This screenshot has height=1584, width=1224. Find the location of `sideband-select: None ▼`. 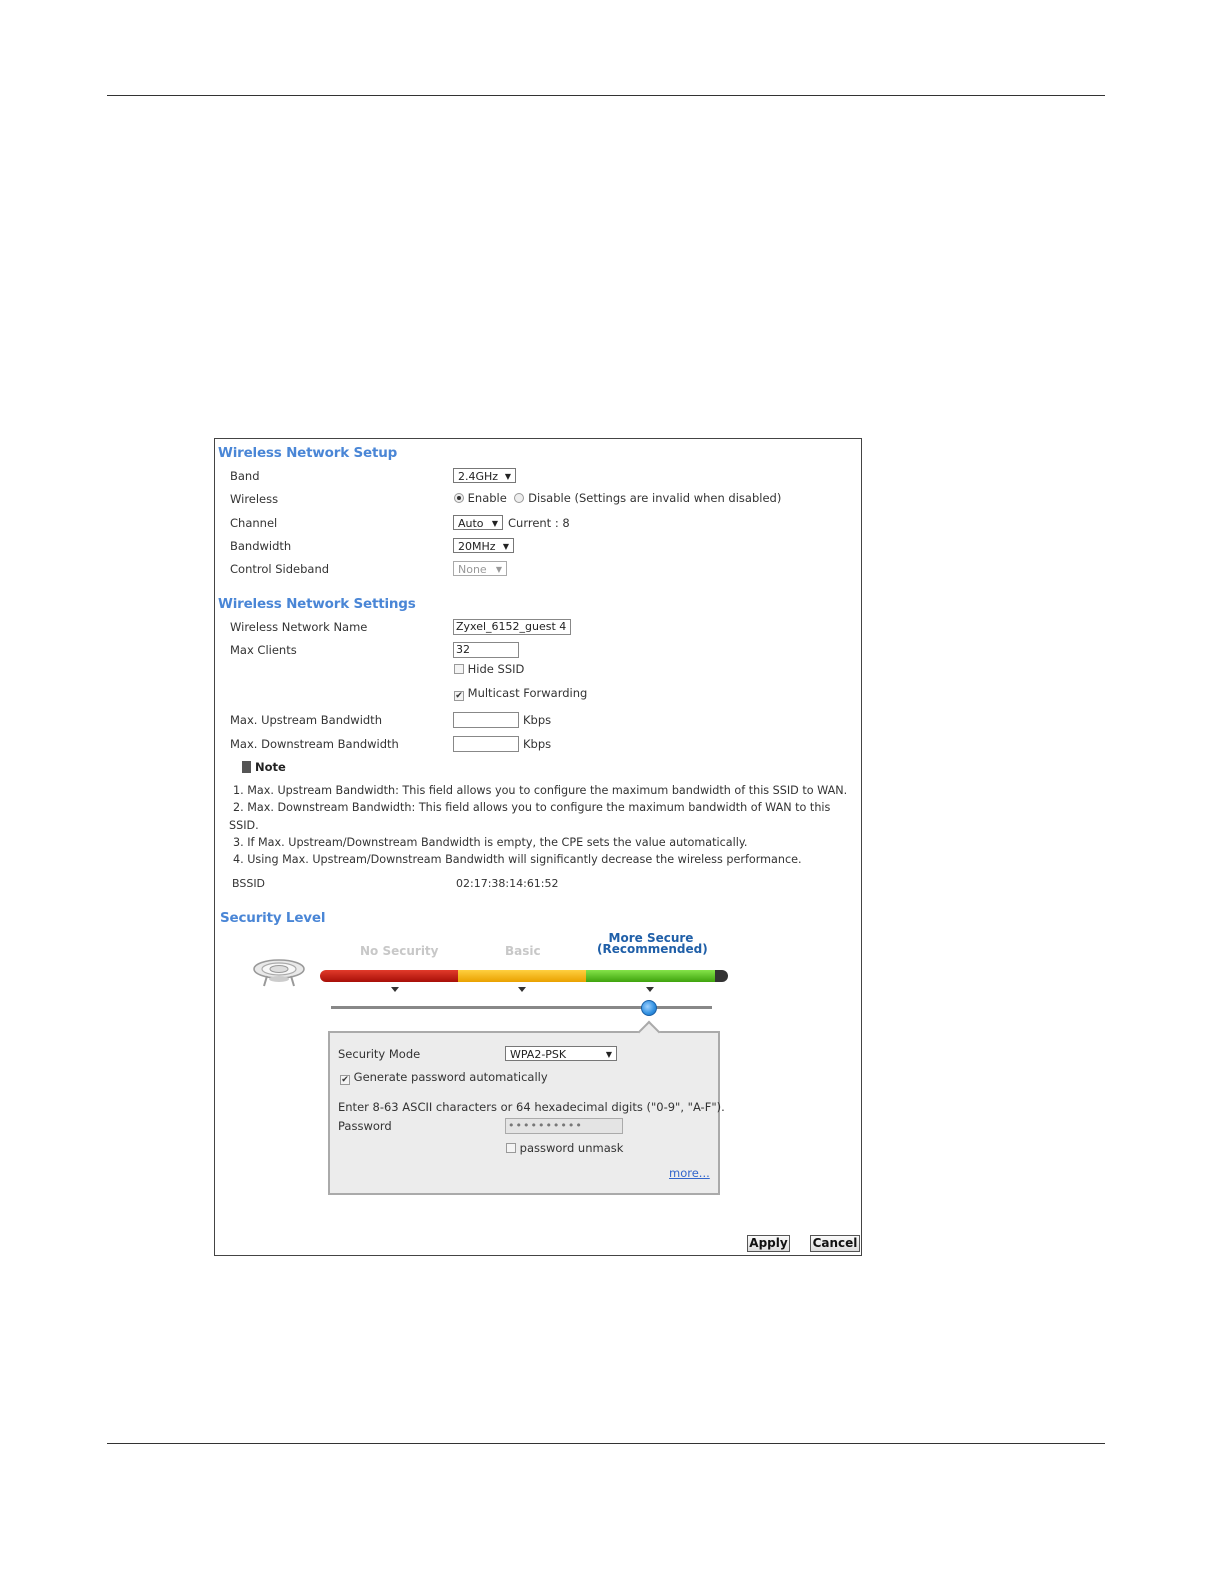

sideband-select: None ▼ is located at coordinates (480, 568).